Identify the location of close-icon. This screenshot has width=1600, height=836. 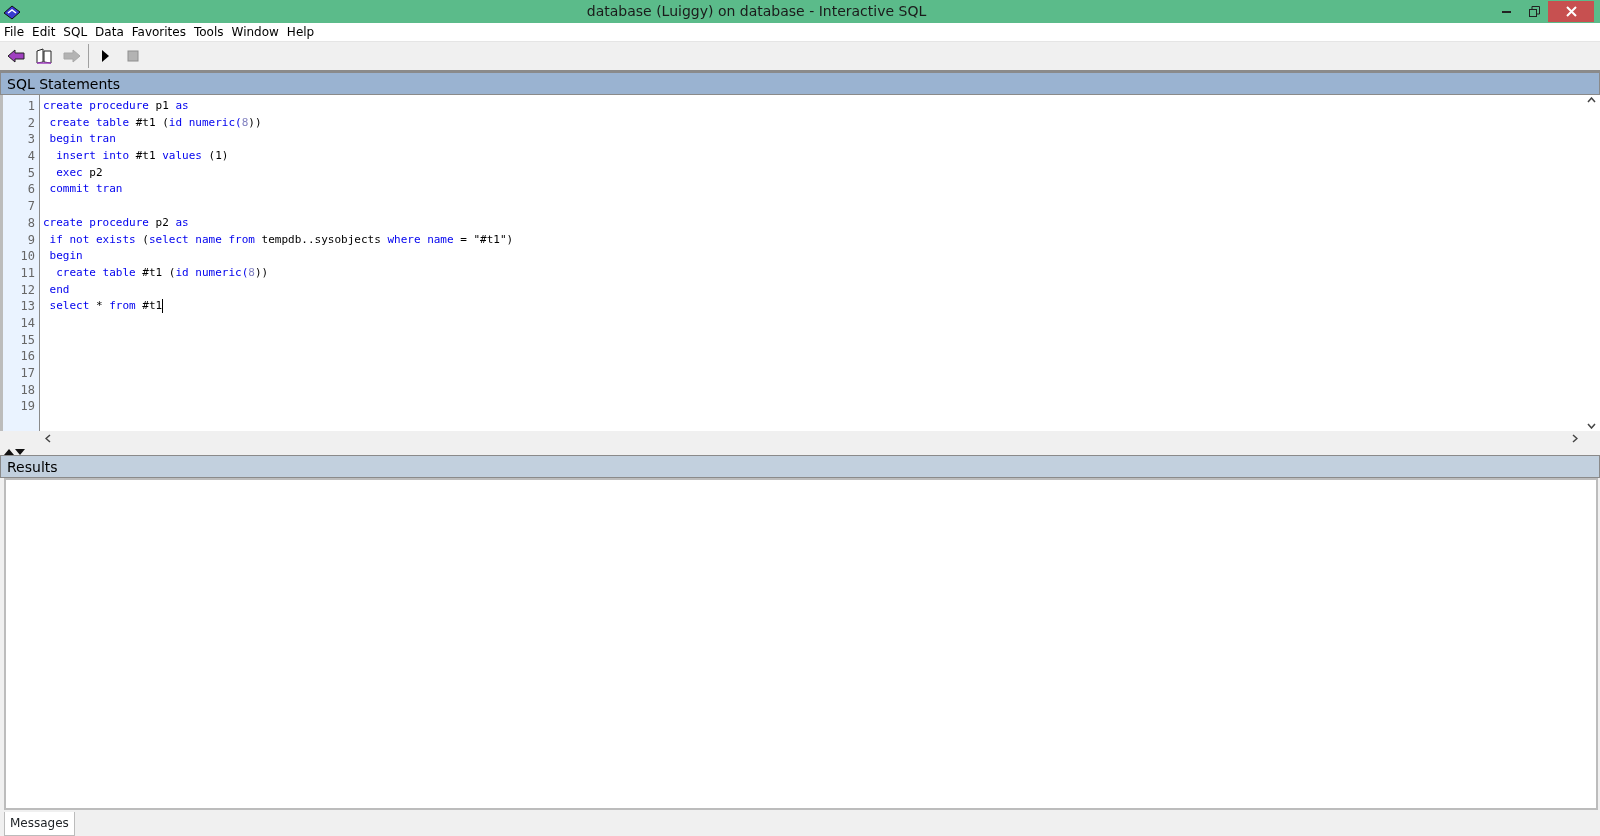
(1571, 11).